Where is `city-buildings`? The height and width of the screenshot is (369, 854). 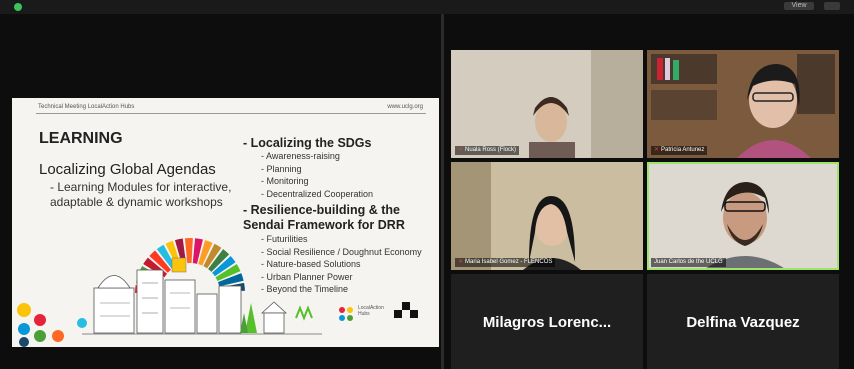 city-buildings is located at coordinates (190, 301).